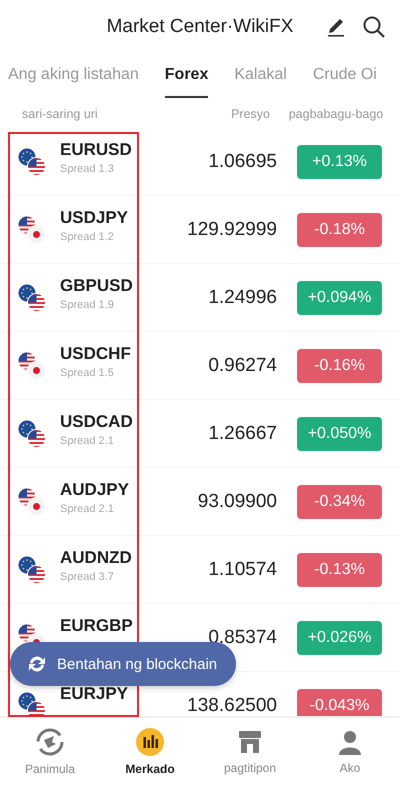  I want to click on price-text: 0.96274, so click(242, 366).